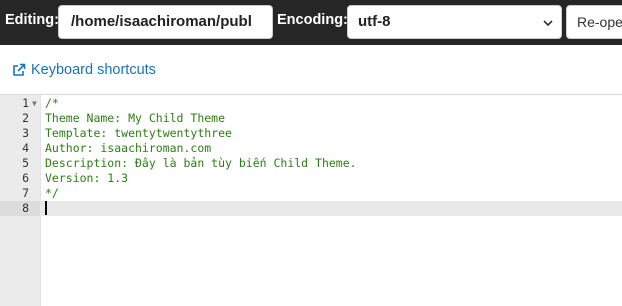 The width and height of the screenshot is (622, 306). What do you see at coordinates (46, 208) in the screenshot?
I see `text-cursor` at bounding box center [46, 208].